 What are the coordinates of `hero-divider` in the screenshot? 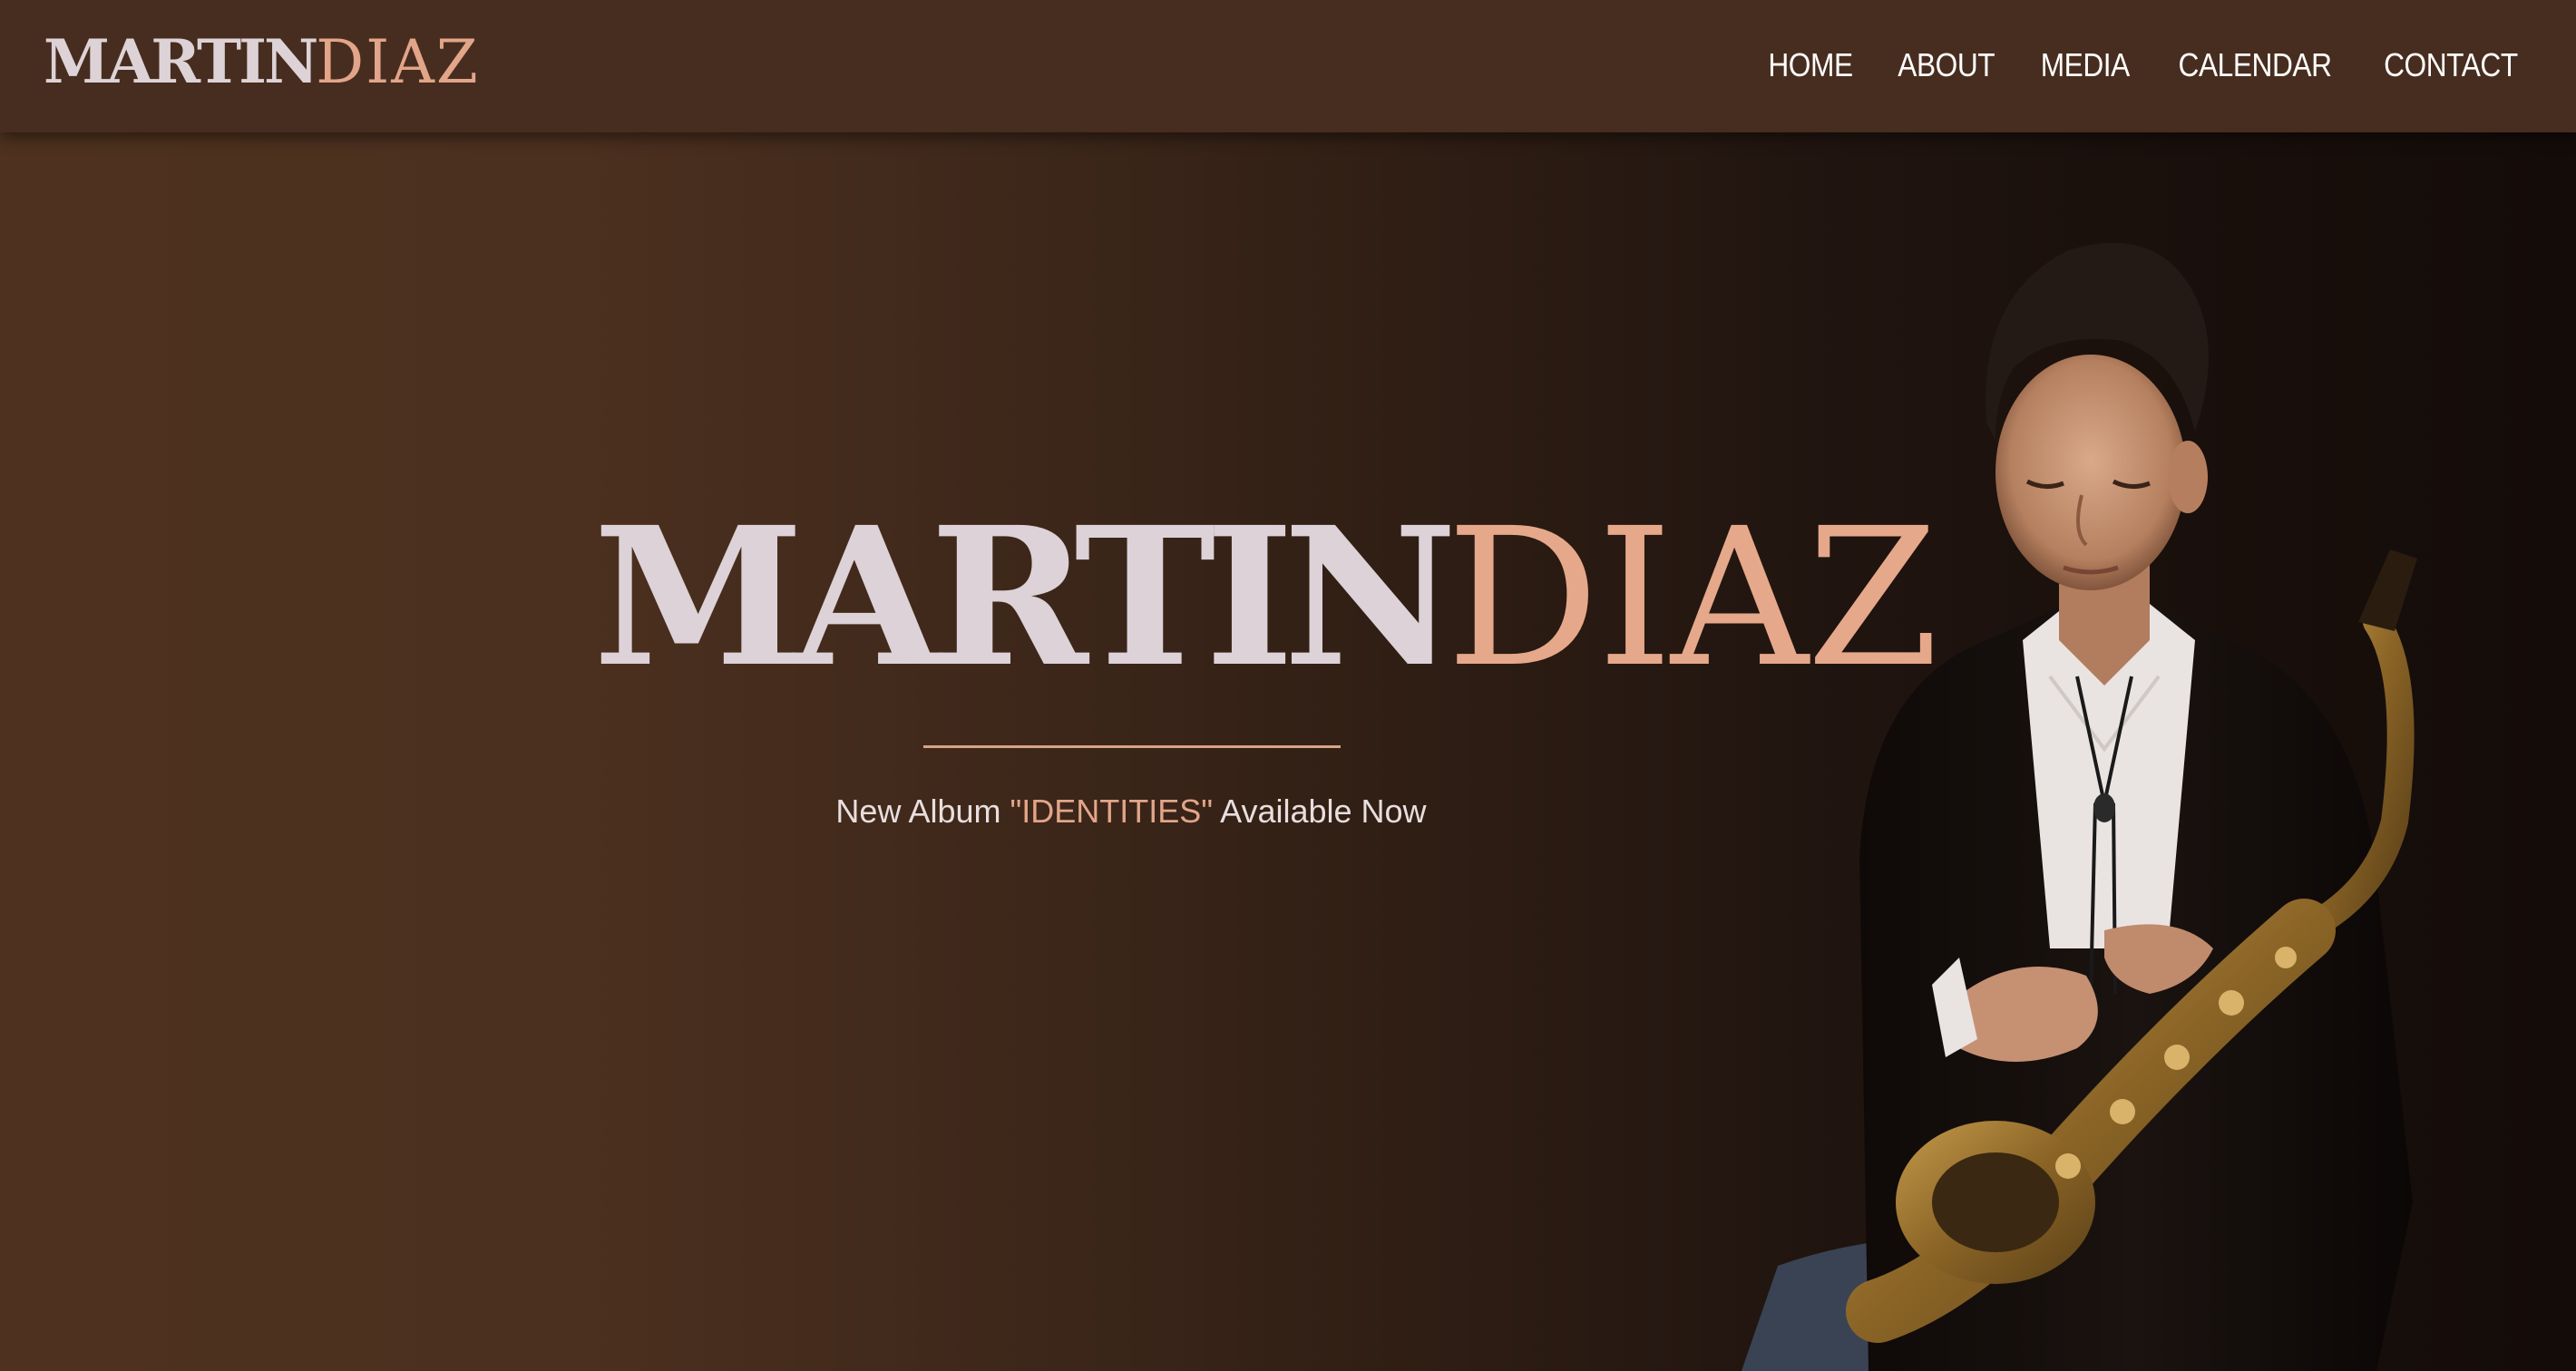 It's located at (1132, 746).